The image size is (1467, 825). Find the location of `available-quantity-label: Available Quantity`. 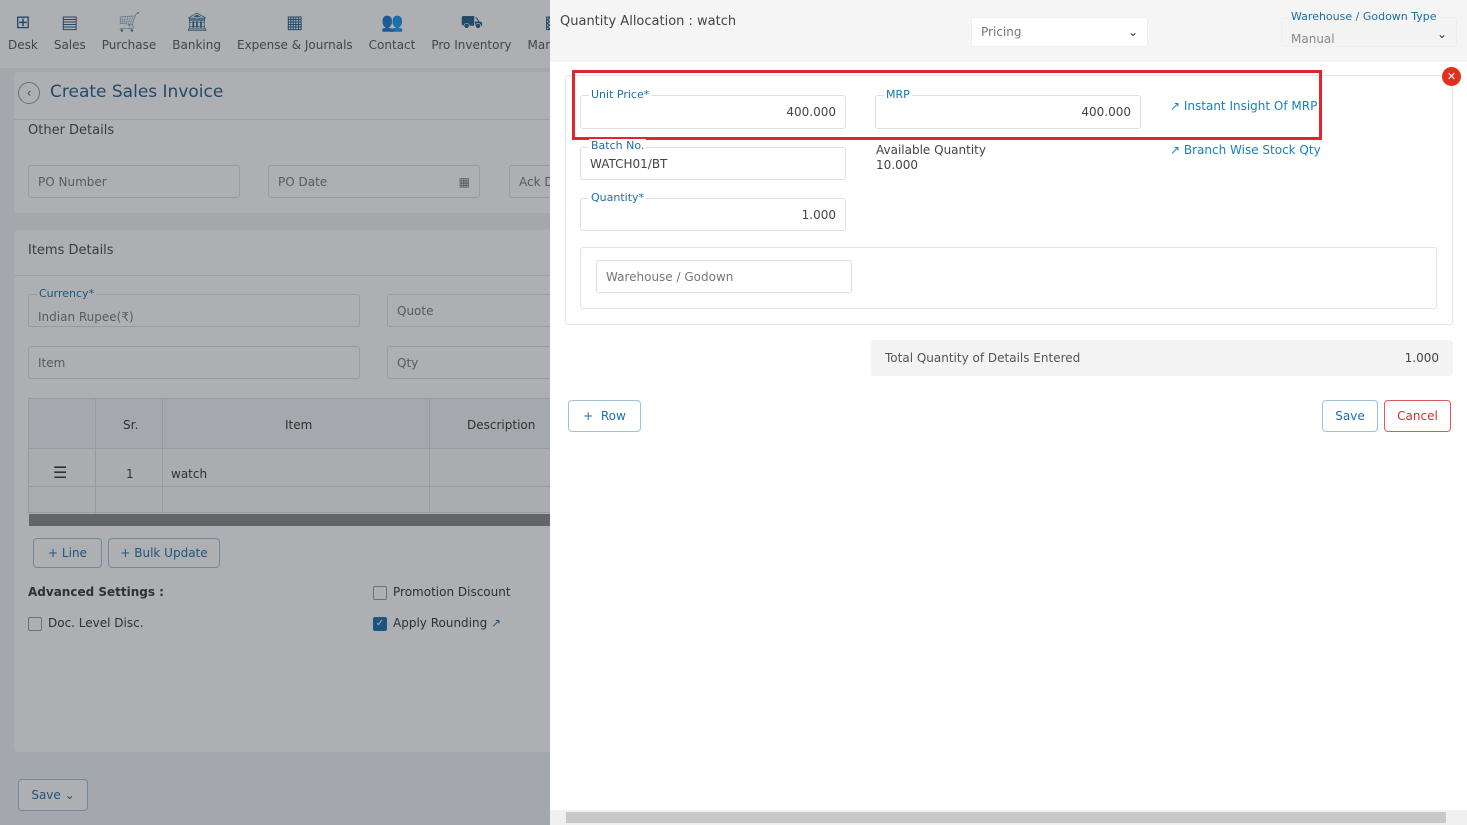

available-quantity-label: Available Quantity is located at coordinates (931, 150).